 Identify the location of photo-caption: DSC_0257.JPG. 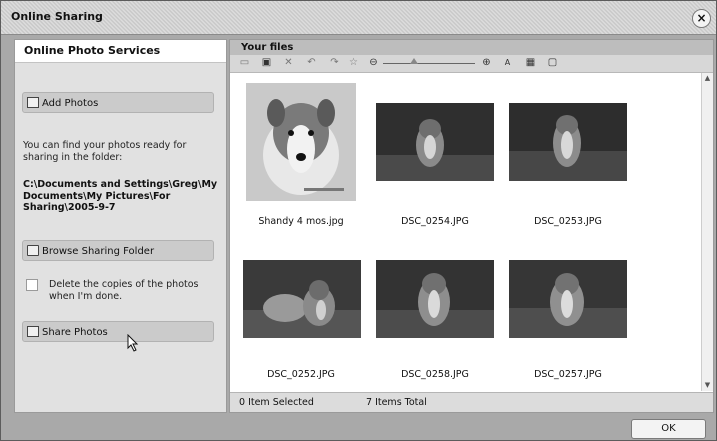
(568, 374).